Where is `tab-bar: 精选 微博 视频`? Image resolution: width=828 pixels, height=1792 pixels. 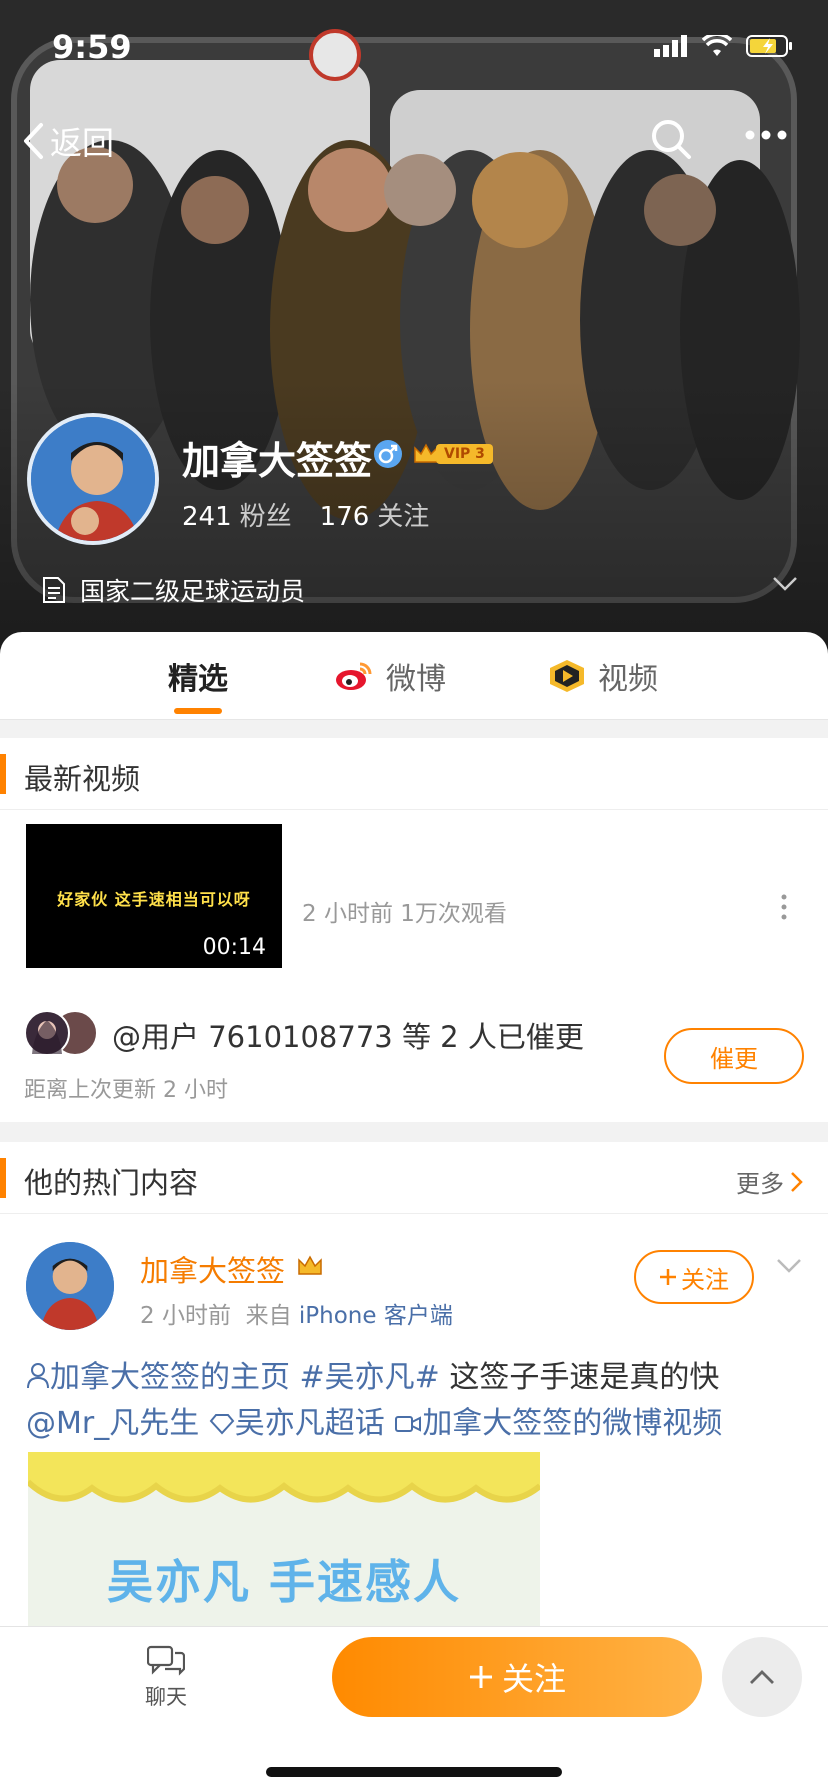 tab-bar: 精选 微博 视频 is located at coordinates (414, 676).